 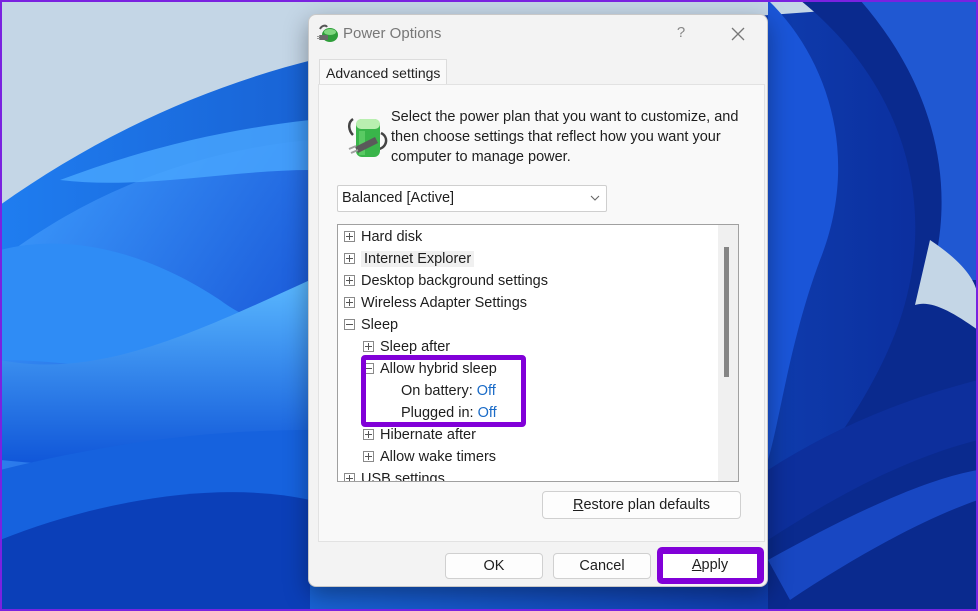 What do you see at coordinates (538, 33) in the screenshot?
I see `title-bar: Power Options ?` at bounding box center [538, 33].